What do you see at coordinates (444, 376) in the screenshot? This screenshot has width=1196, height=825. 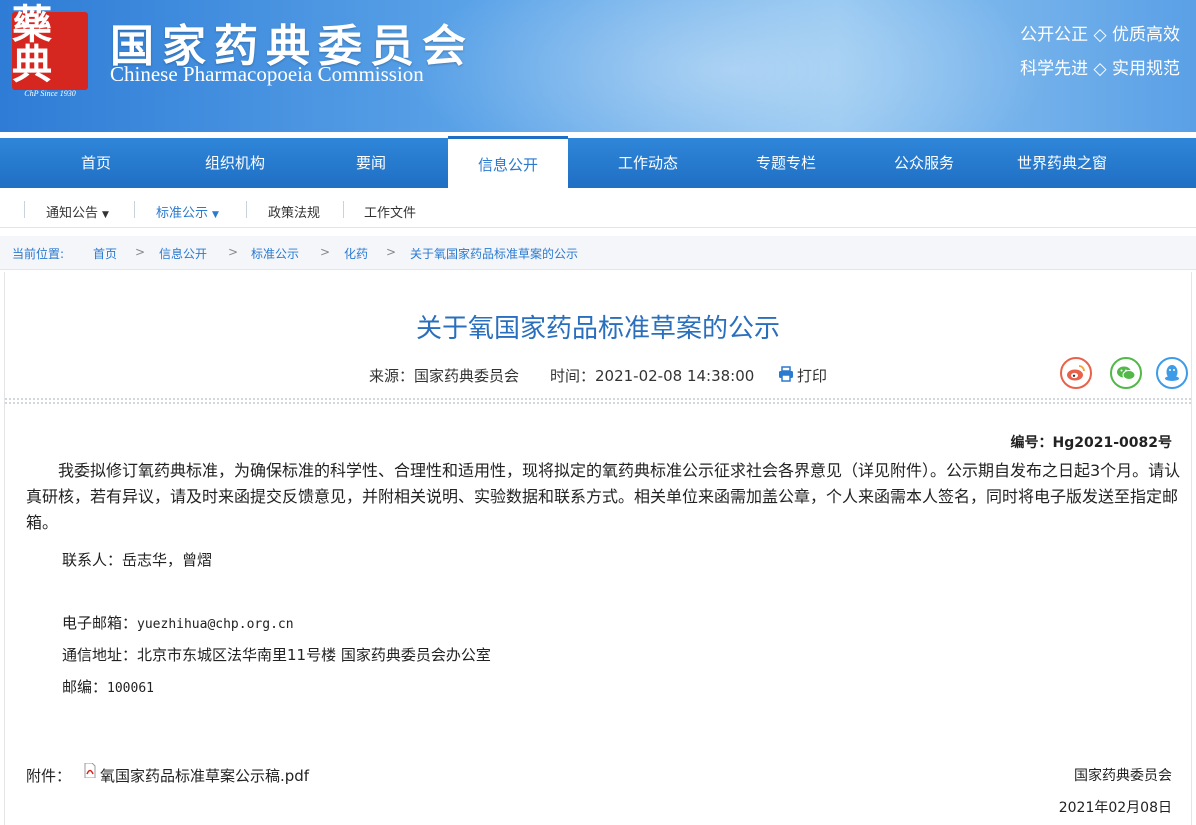 I see `article-source: 来源：国家药典委员会` at bounding box center [444, 376].